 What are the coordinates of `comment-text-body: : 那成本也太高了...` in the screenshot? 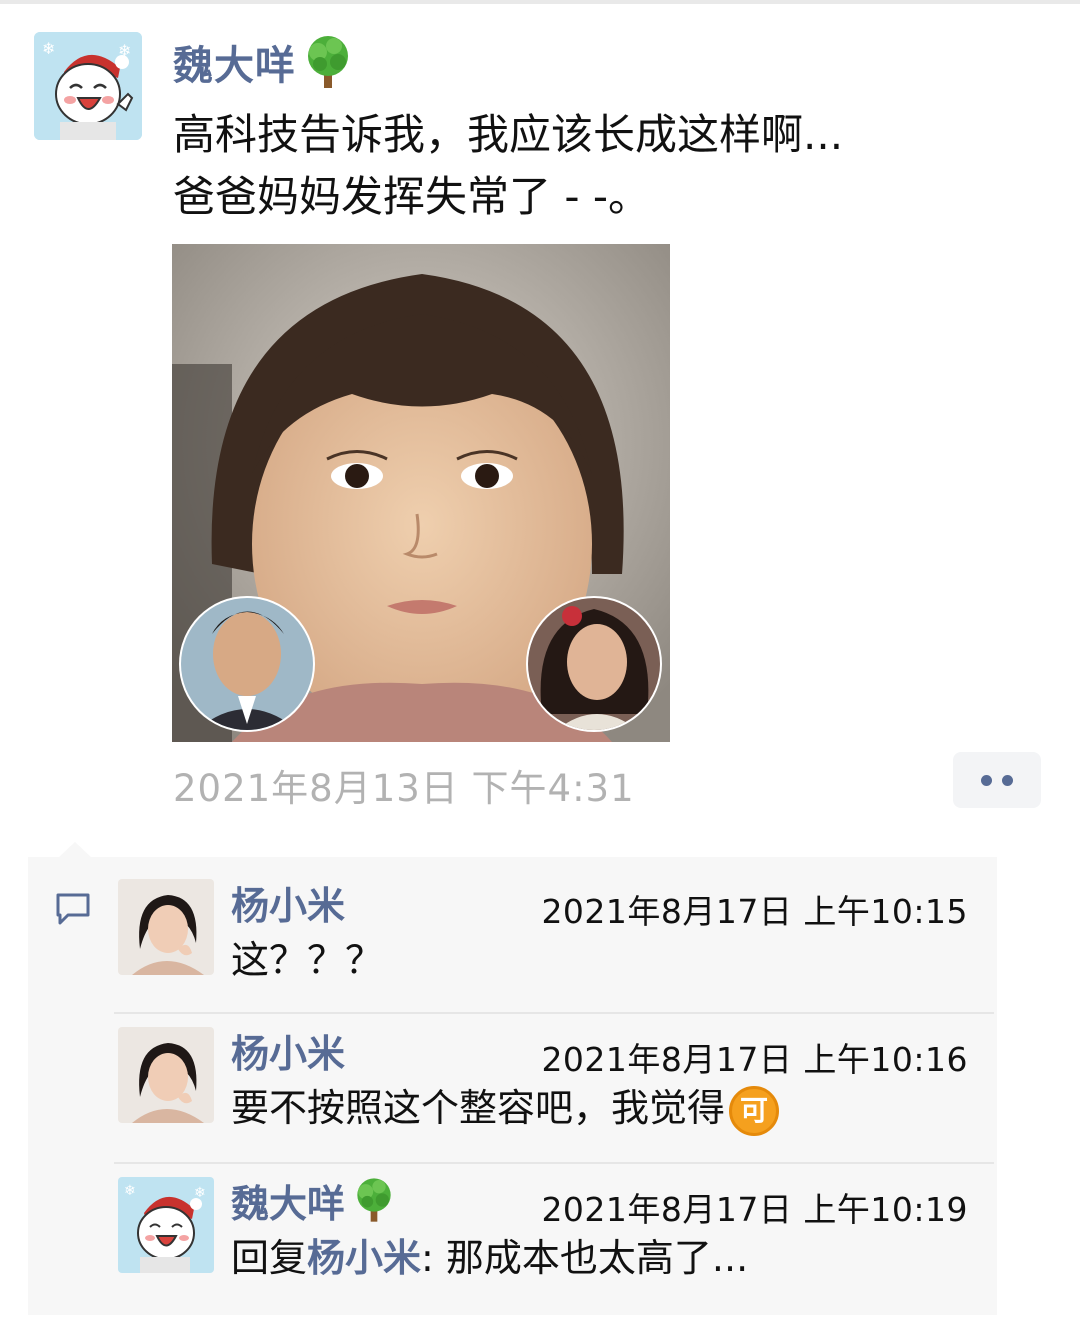 It's located at (585, 1258).